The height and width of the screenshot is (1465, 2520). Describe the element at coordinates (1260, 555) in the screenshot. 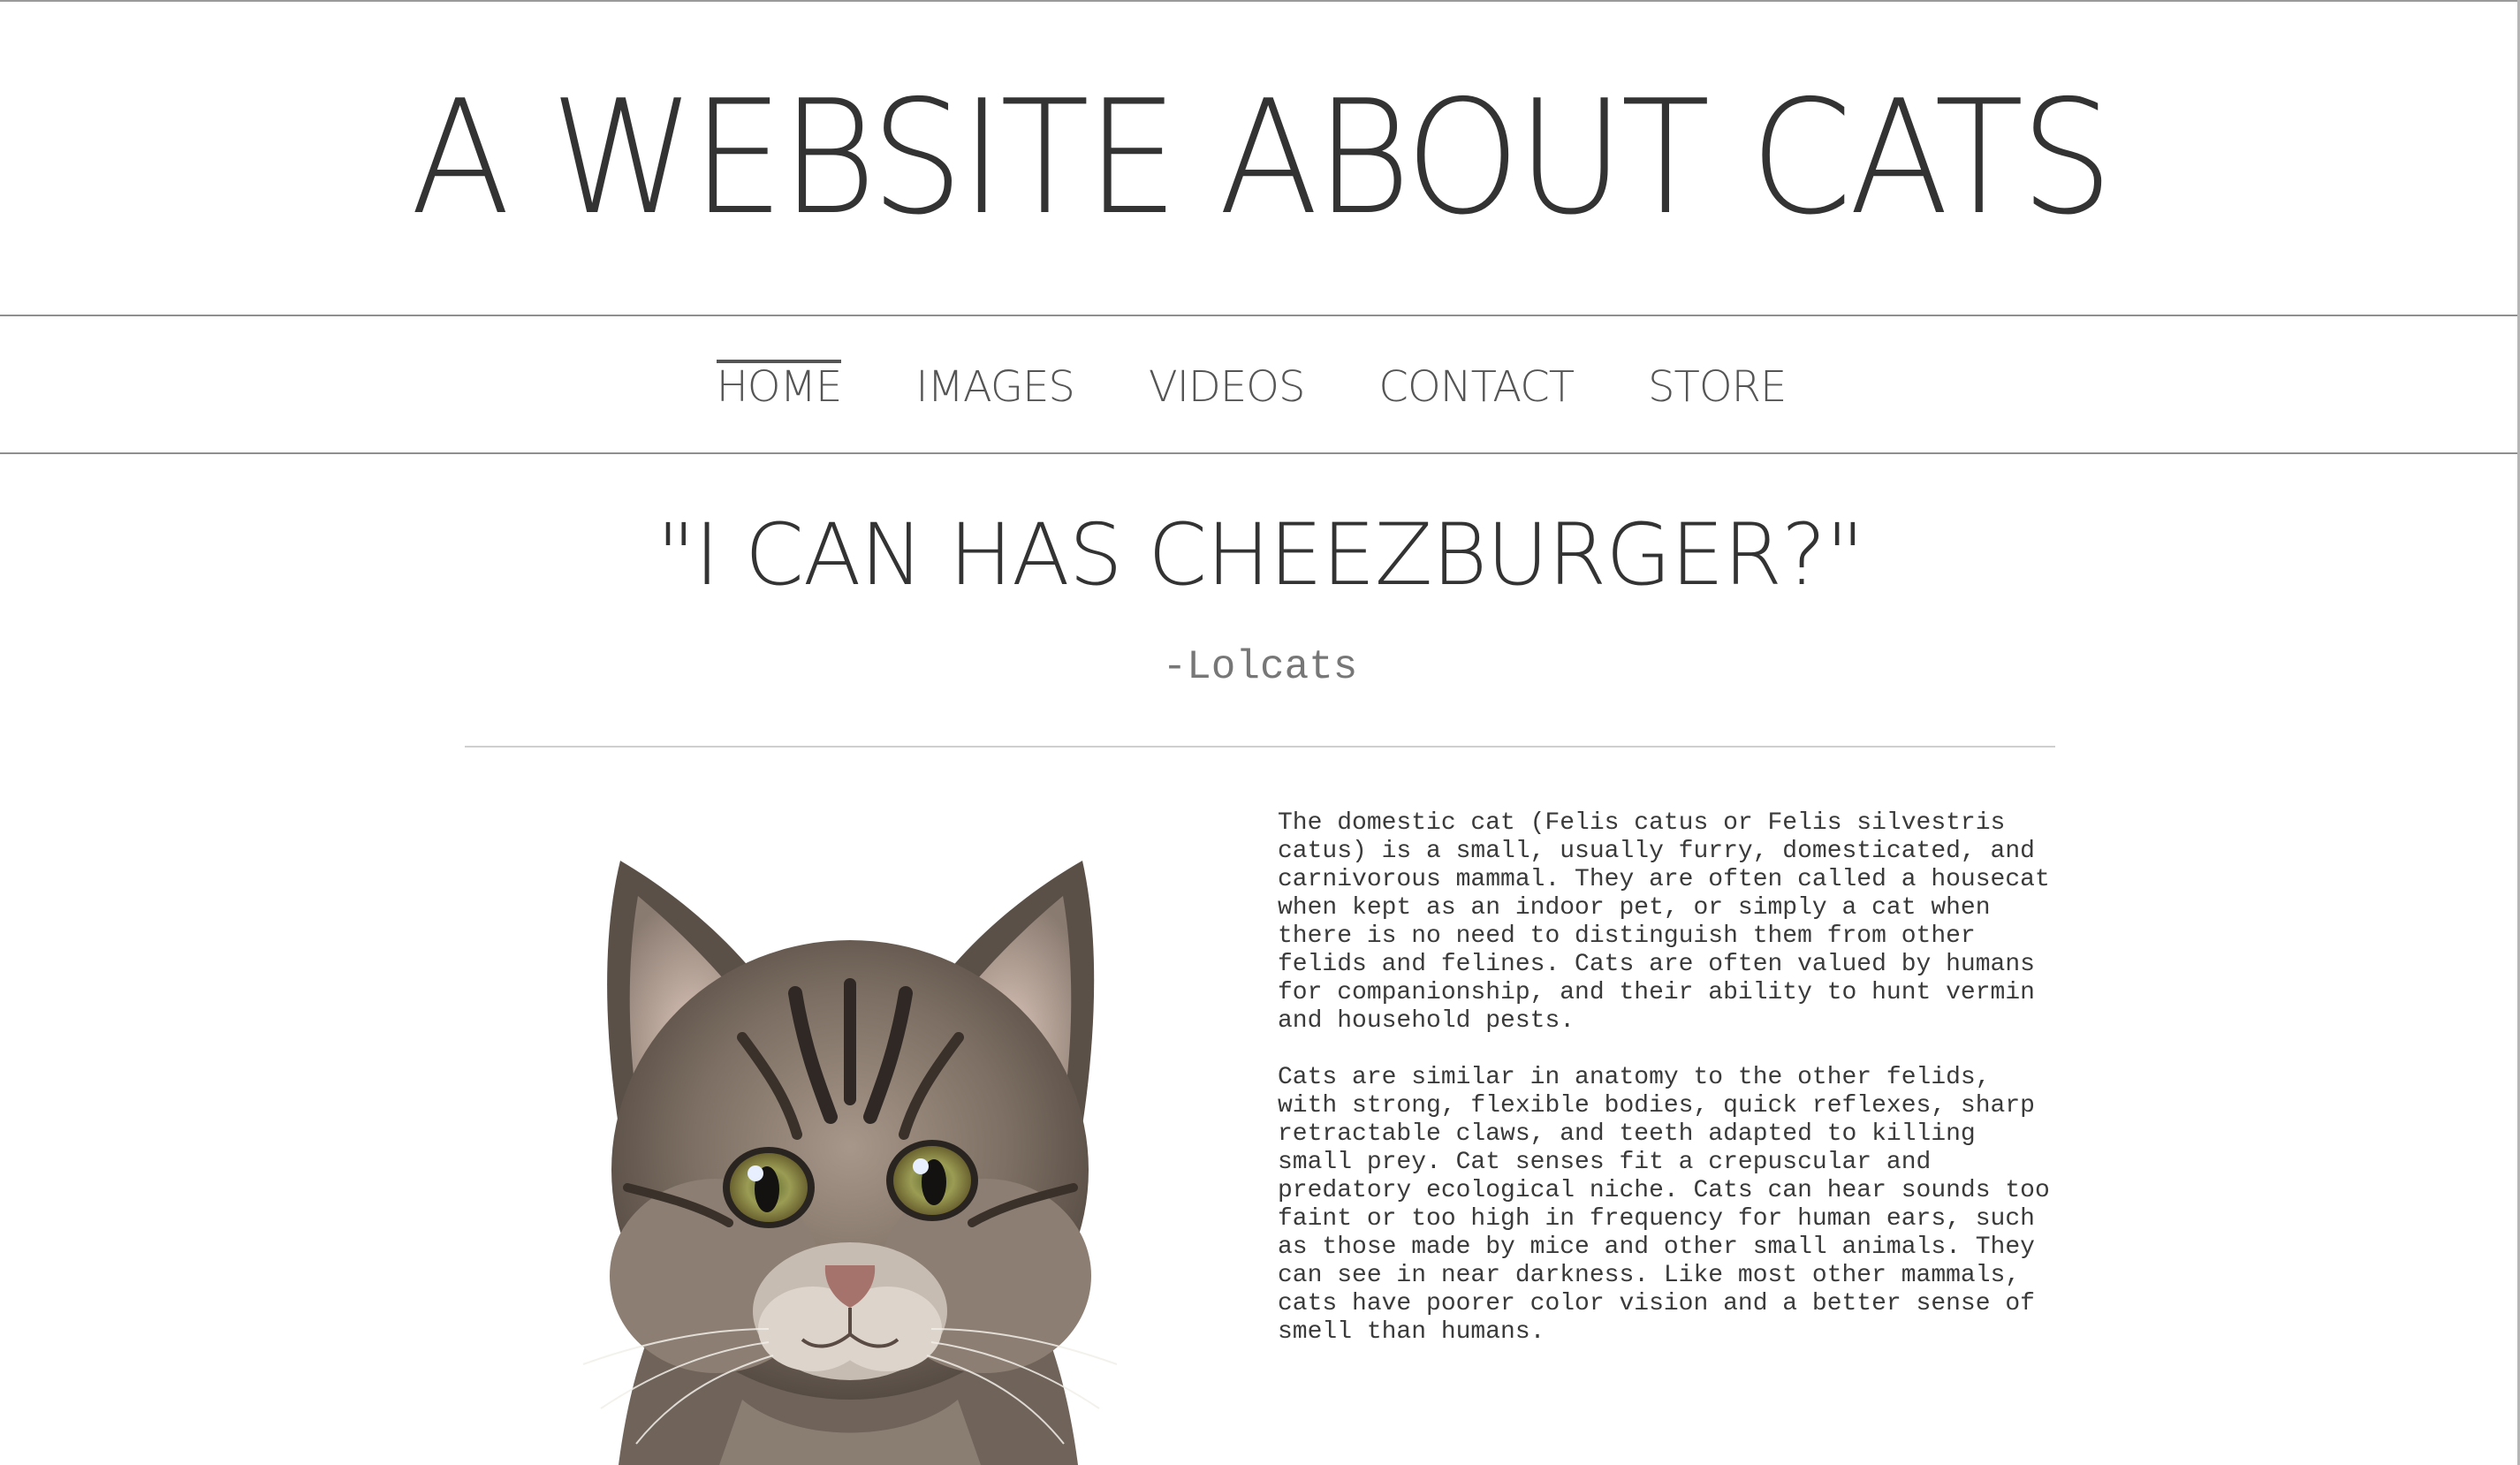

I see `hero-quote: "I CAN HAS CHEEZBURGER?"` at that location.